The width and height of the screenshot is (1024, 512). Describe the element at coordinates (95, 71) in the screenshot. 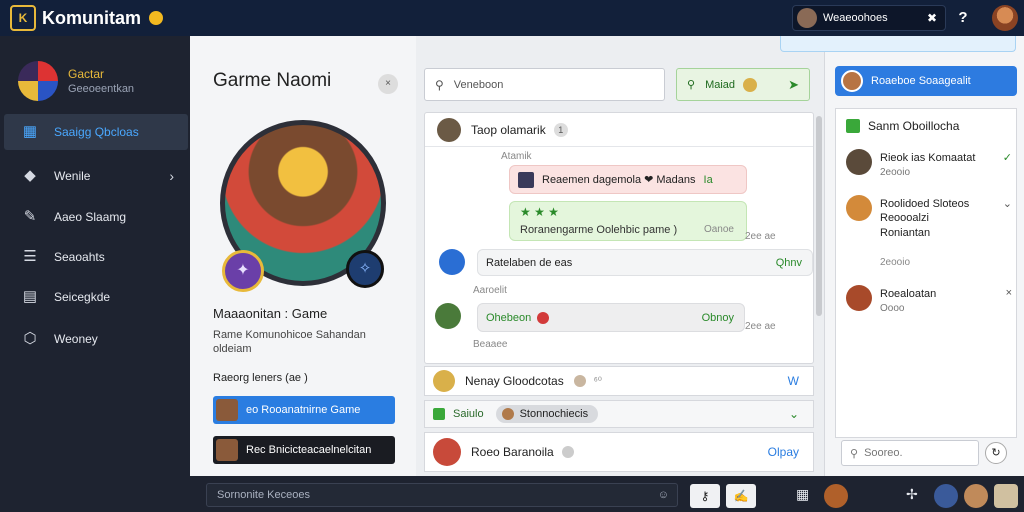

I see `sidebar-profile: Gactar Geeoeentkan` at that location.